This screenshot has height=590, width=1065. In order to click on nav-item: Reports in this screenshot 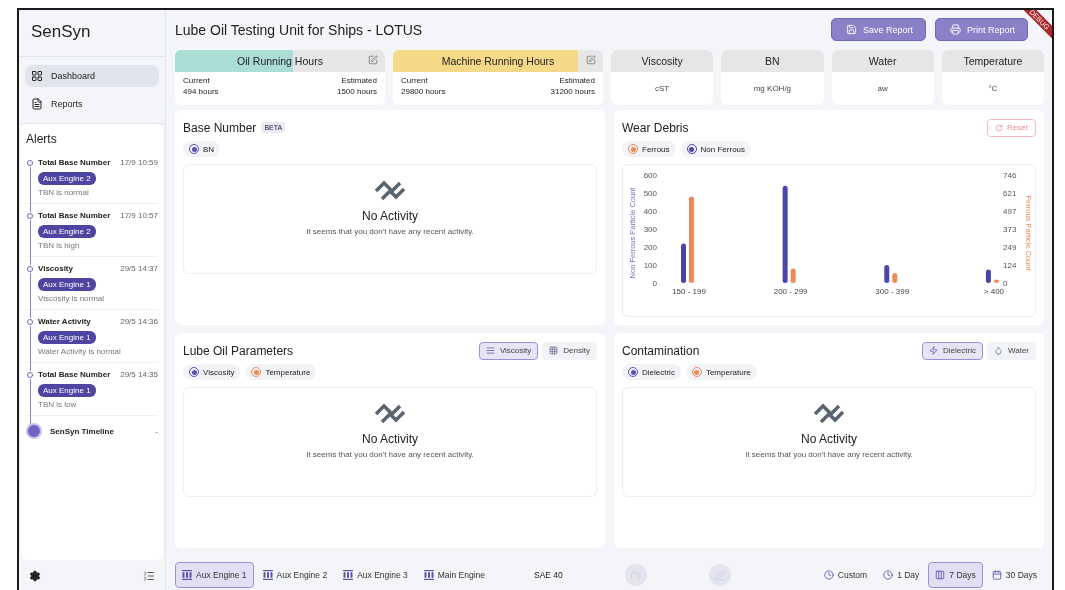, I will do `click(92, 104)`.